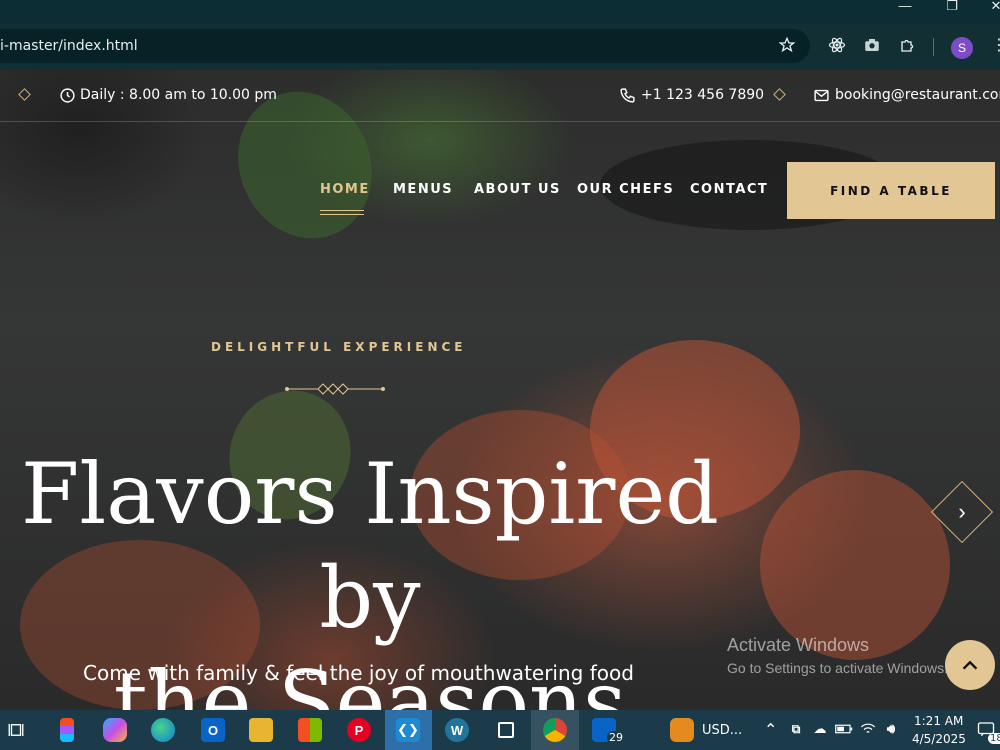  I want to click on copilot-icon, so click(115, 730).